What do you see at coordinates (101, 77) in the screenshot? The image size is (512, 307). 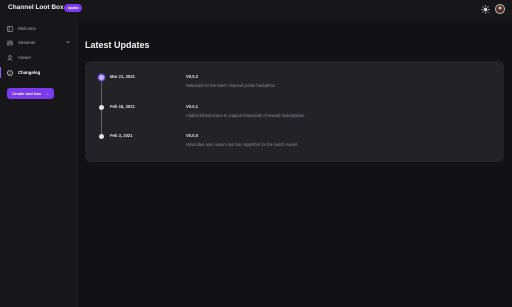 I see `timeline-dot-current` at bounding box center [101, 77].